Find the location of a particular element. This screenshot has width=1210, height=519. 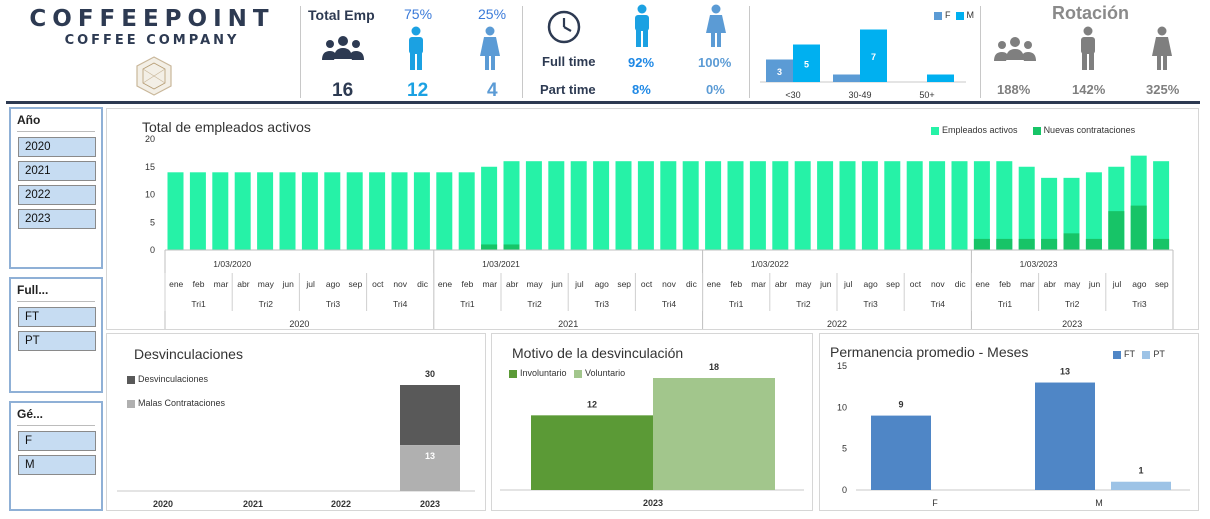

age-range-chart: 3 5 <30 7 30-49 50+ is located at coordinates (863, 64).